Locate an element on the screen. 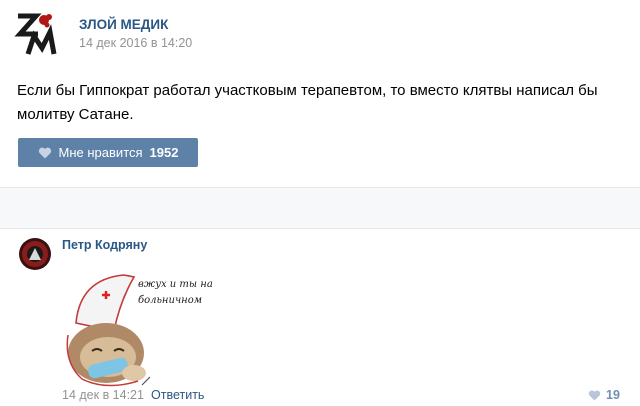 This screenshot has width=640, height=406. sticker-text-line1: вжух и ты на is located at coordinates (175, 284).